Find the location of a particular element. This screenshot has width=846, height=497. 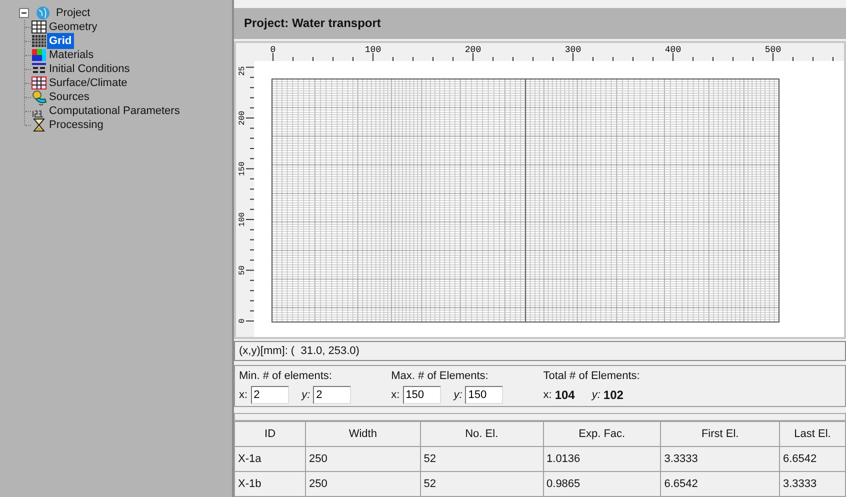

tree-item: Computational Parameters is located at coordinates (114, 111).